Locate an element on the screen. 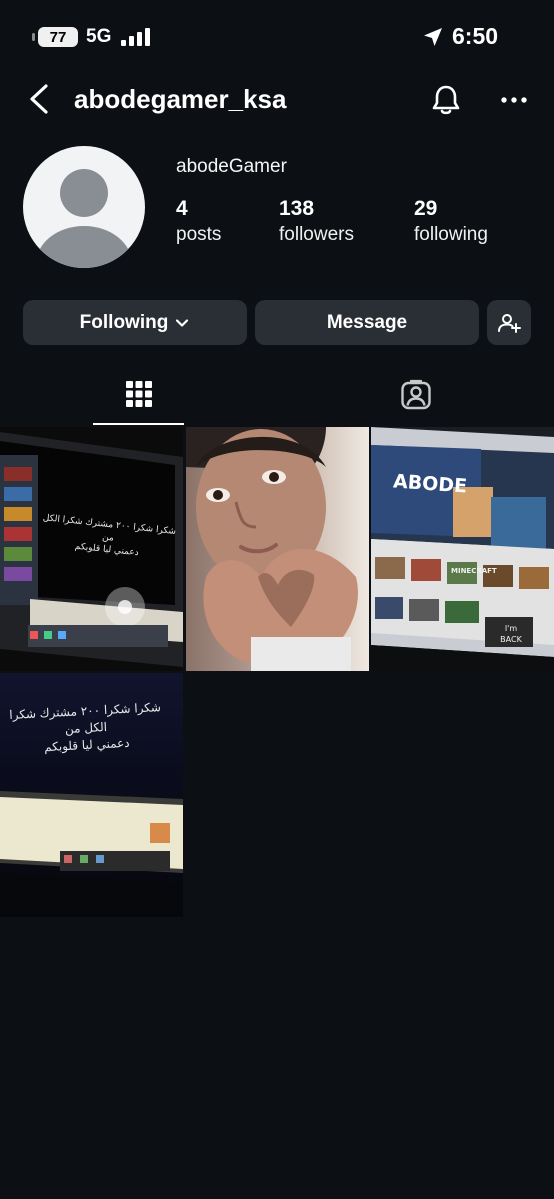 The width and height of the screenshot is (554, 1199). post-image is located at coordinates (277, 549).